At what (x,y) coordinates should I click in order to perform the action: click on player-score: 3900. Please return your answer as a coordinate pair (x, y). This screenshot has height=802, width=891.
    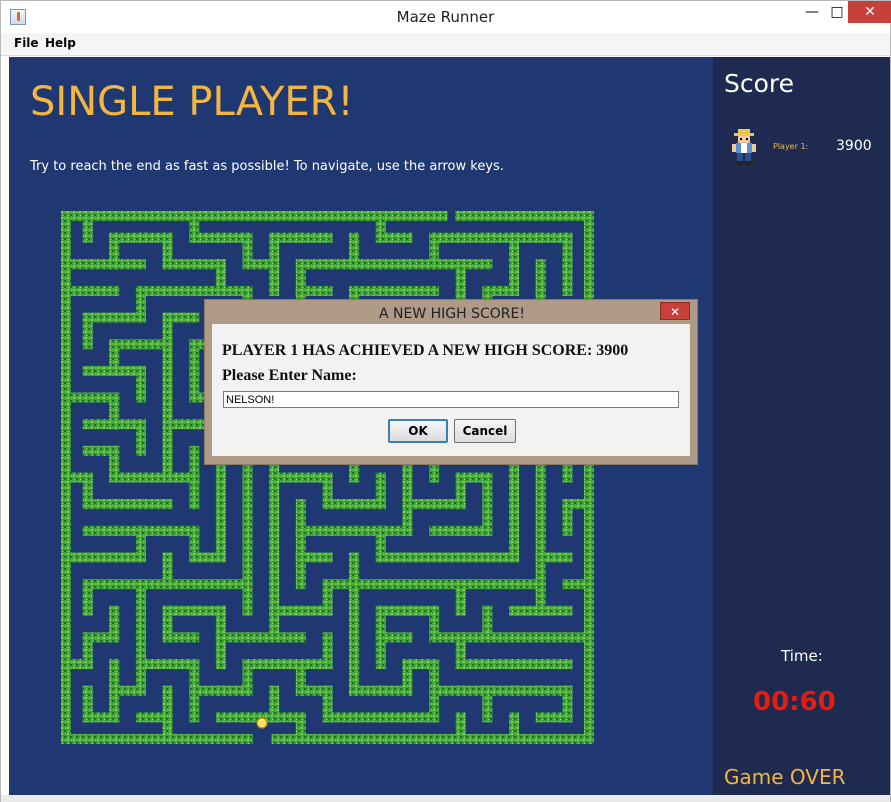
    Looking at the image, I should click on (854, 146).